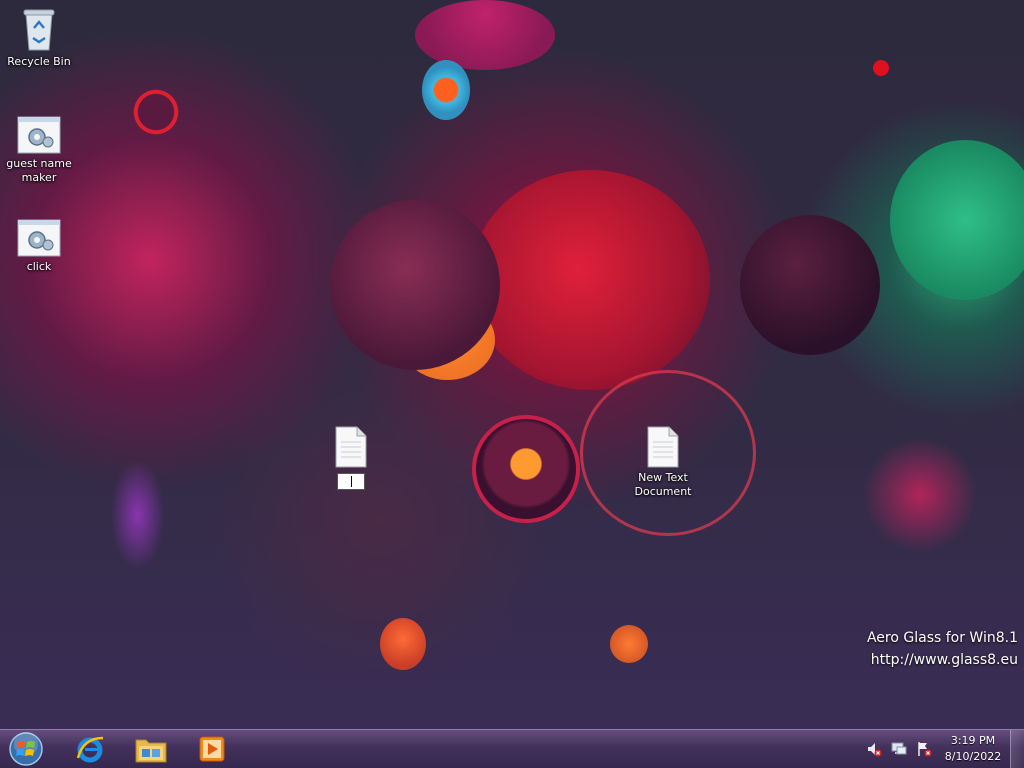 The width and height of the screenshot is (1024, 768). I want to click on wallpaper-heart-shape, so click(590, 280).